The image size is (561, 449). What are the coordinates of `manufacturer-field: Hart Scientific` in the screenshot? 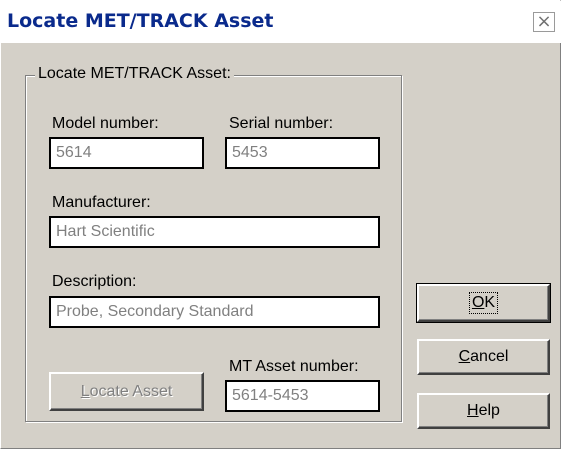 It's located at (214, 232).